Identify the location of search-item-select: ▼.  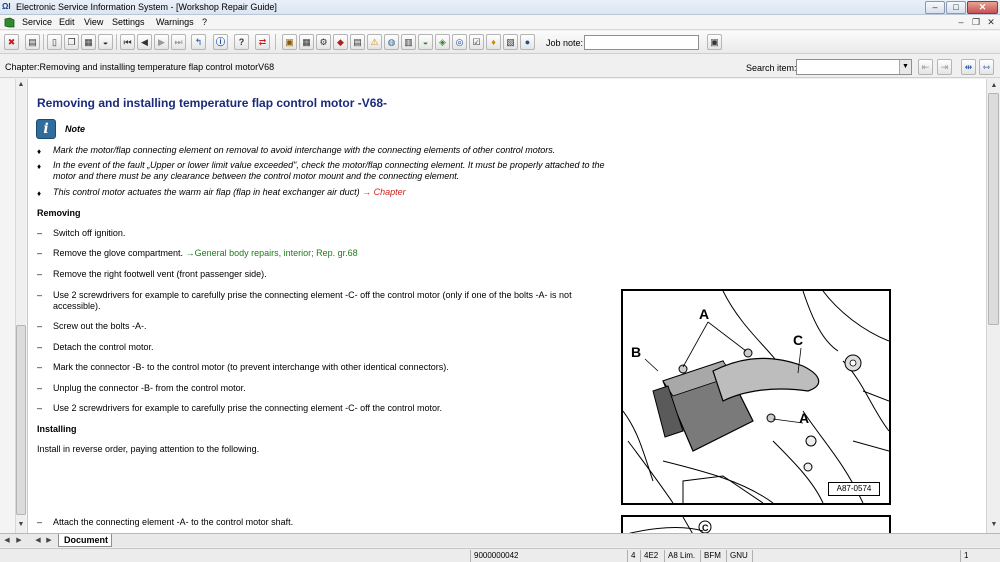
(854, 67).